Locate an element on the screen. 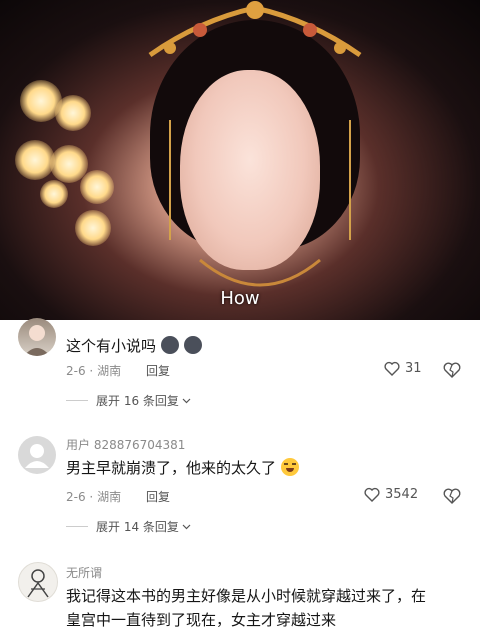  like-button: 31 is located at coordinates (403, 368).